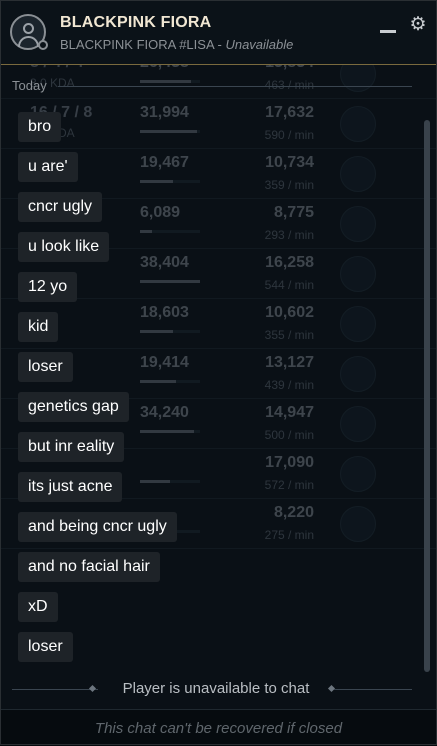 The height and width of the screenshot is (746, 437). What do you see at coordinates (48, 167) in the screenshot?
I see `chat-message: u are'` at bounding box center [48, 167].